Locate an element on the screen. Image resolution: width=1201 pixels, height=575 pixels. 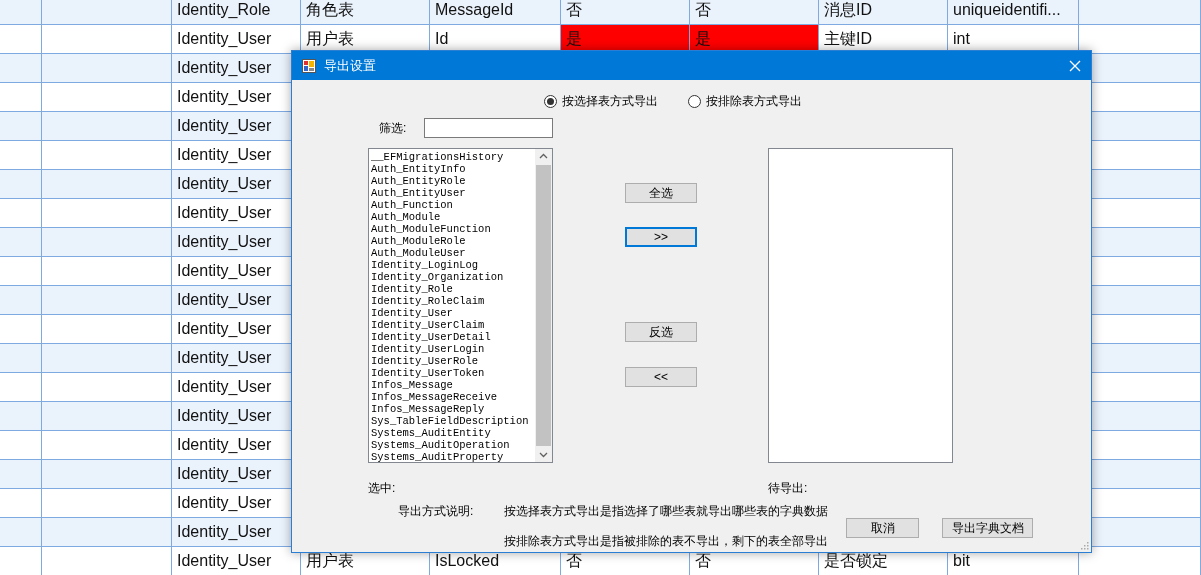
list-item: Infos_Message is located at coordinates (453, 385).